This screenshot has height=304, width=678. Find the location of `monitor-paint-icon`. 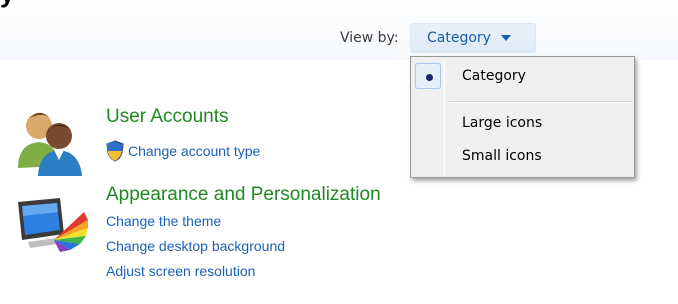

monitor-paint-icon is located at coordinates (52, 224).